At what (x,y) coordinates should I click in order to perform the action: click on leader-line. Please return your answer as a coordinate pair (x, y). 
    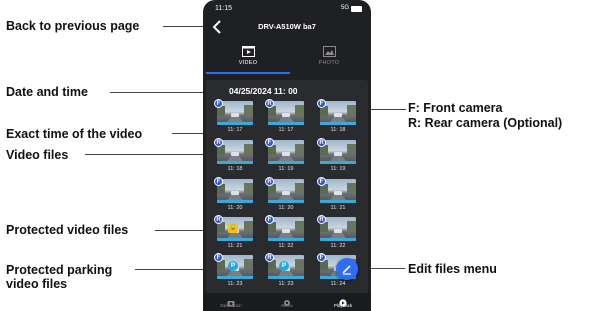
    Looking at the image, I should click on (150, 154).